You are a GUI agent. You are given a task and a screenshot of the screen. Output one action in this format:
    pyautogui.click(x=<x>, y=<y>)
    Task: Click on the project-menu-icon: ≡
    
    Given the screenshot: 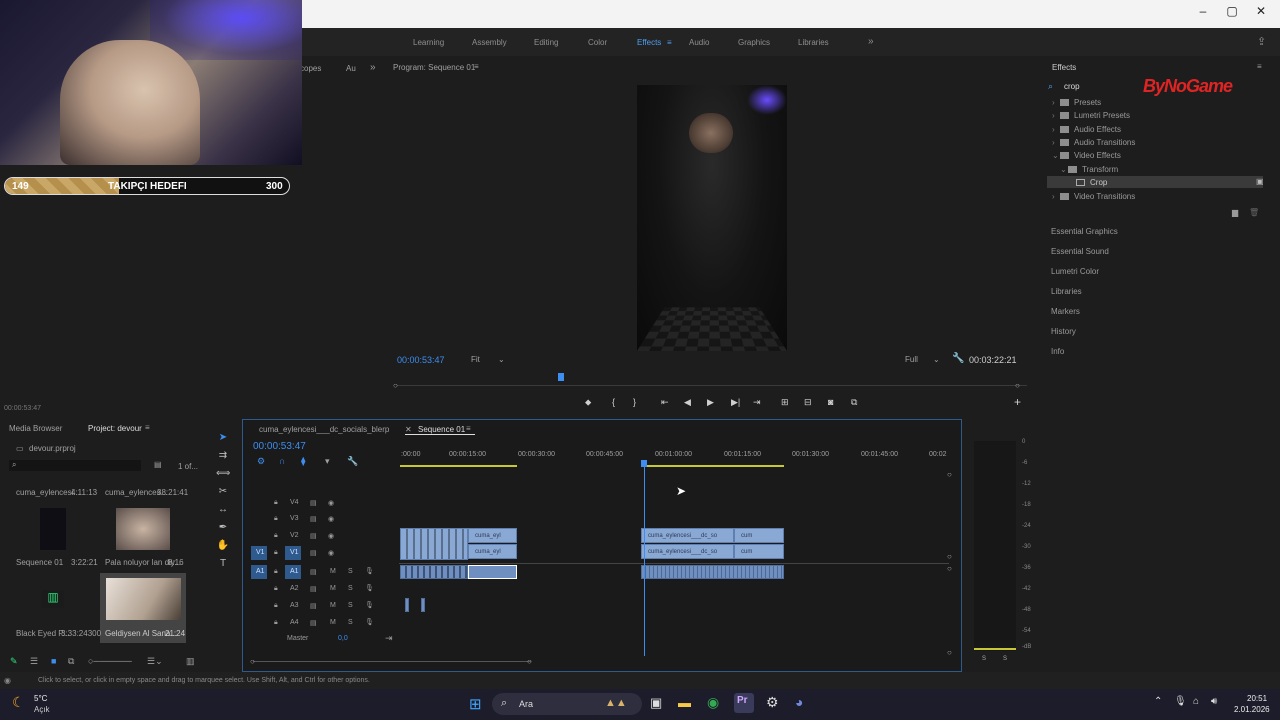 What is the action you would take?
    pyautogui.click(x=147, y=427)
    